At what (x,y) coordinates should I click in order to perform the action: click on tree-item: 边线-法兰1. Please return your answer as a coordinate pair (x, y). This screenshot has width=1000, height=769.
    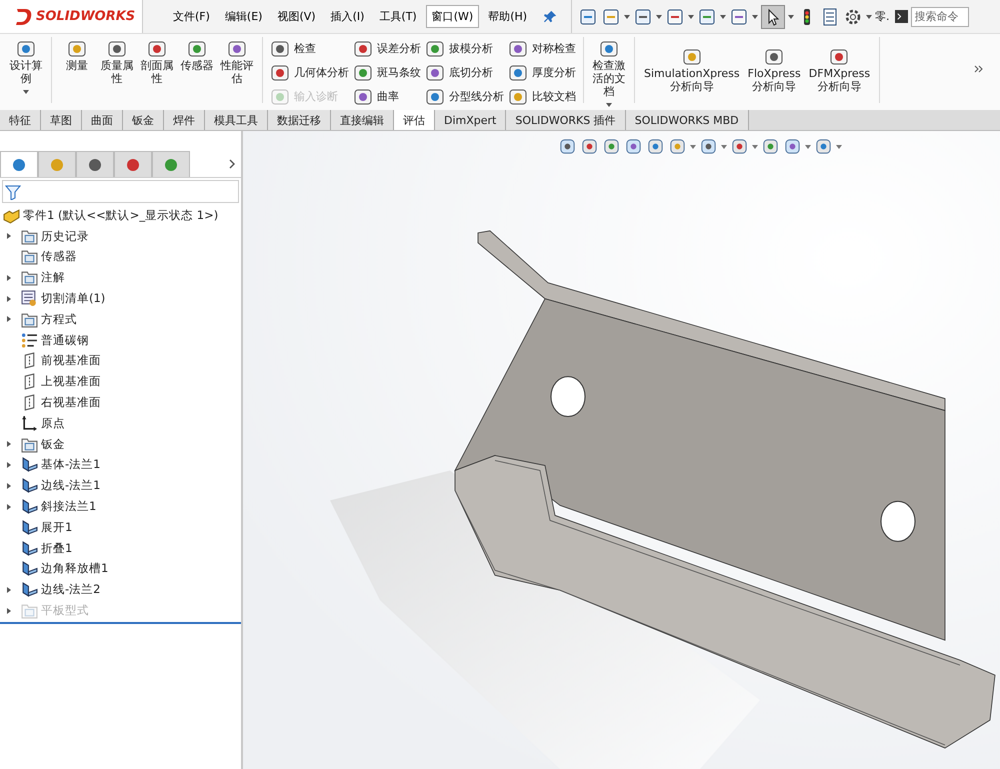
    Looking at the image, I should click on (70, 486).